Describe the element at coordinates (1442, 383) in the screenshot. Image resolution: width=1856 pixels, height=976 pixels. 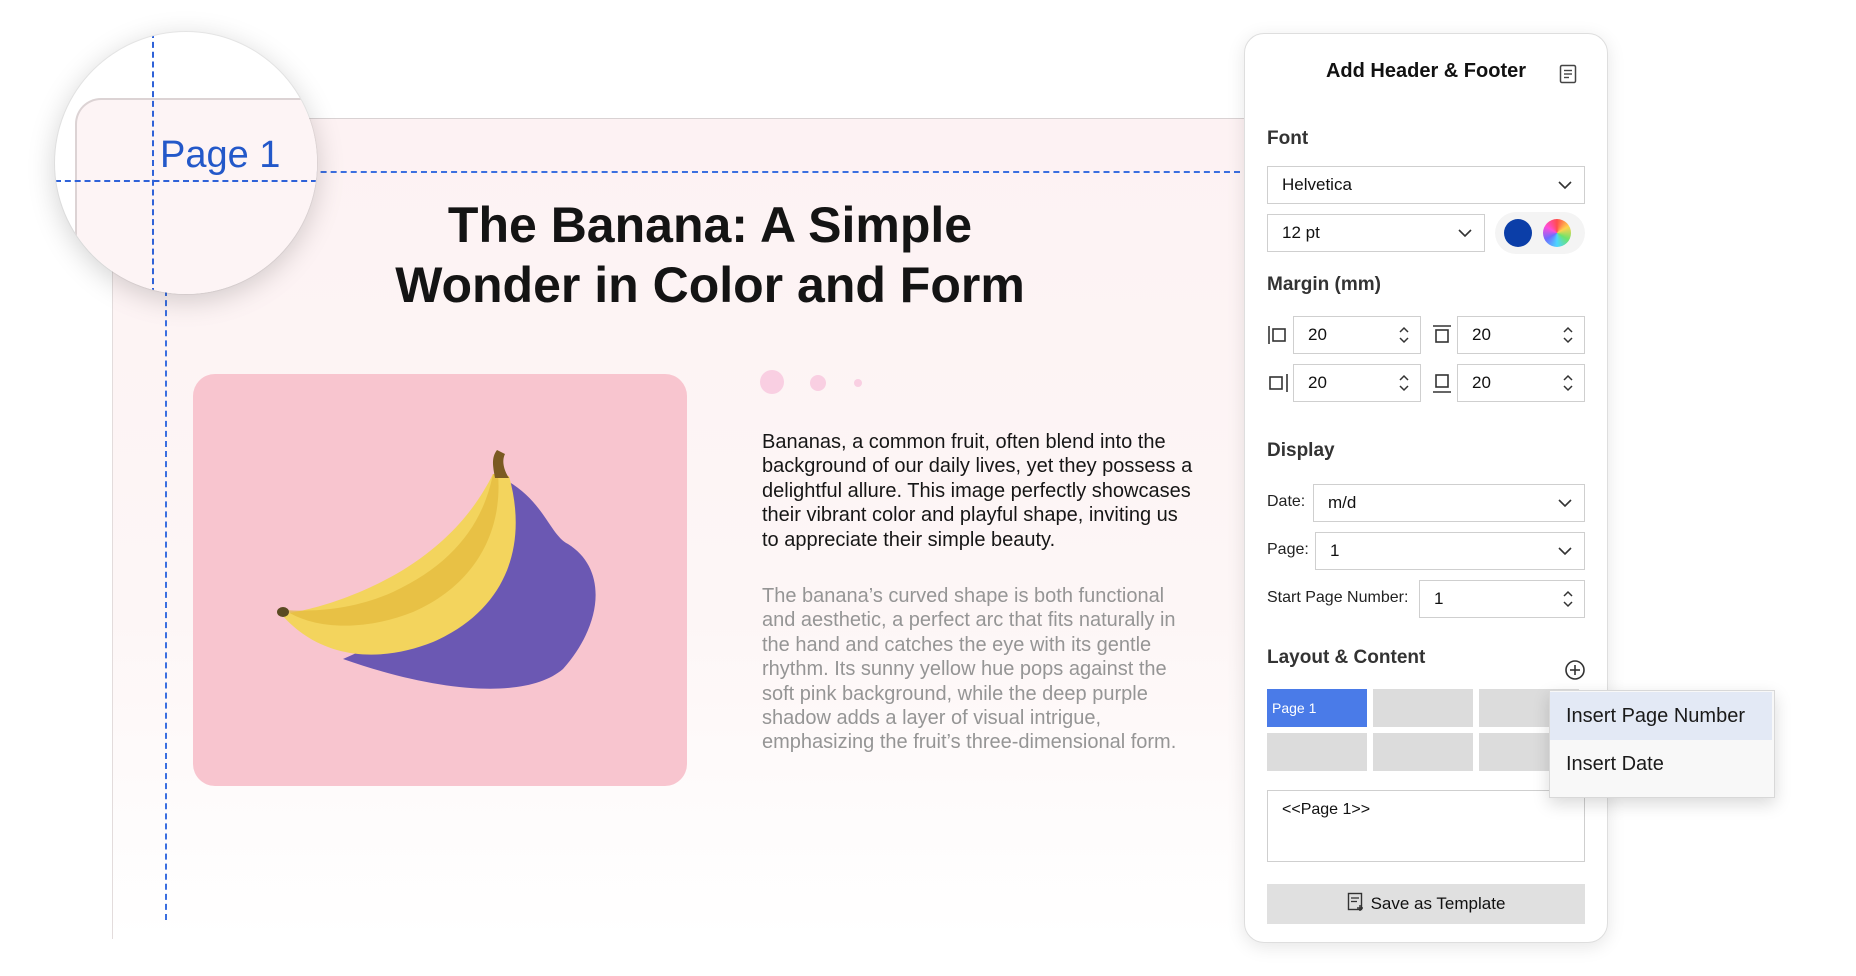
I see `margin-bottom-icon` at that location.